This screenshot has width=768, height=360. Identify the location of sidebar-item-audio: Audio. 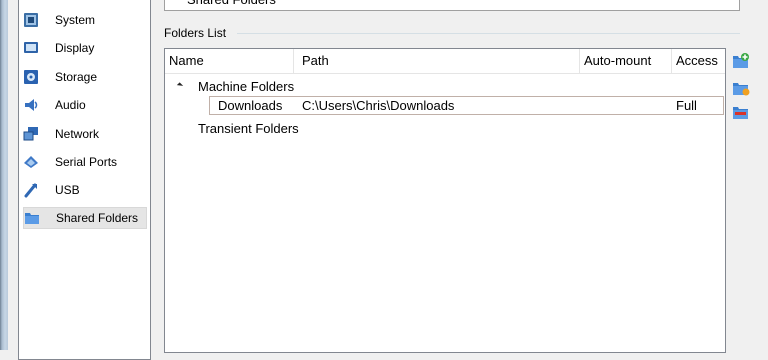
(85, 105).